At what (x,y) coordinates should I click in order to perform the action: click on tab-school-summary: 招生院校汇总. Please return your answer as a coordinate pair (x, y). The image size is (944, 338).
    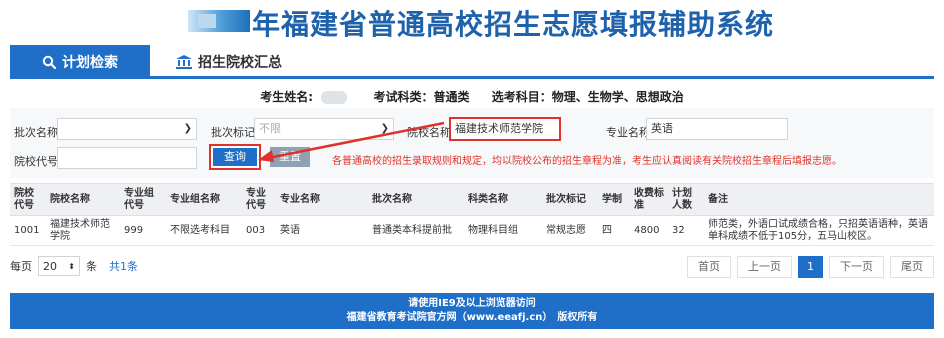
    Looking at the image, I should click on (229, 62).